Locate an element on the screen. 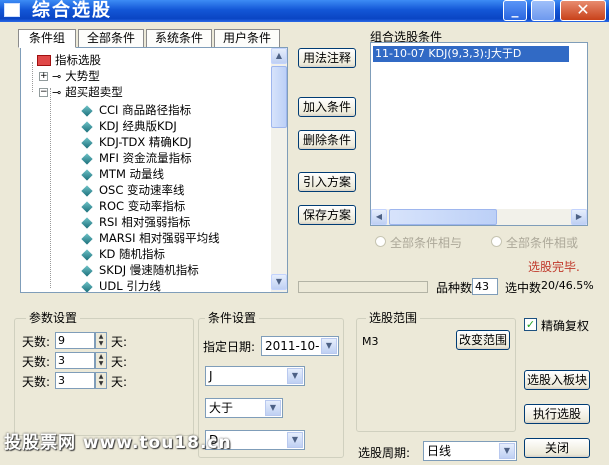  tree-item: ROC 变动率指标 is located at coordinates (132, 206).